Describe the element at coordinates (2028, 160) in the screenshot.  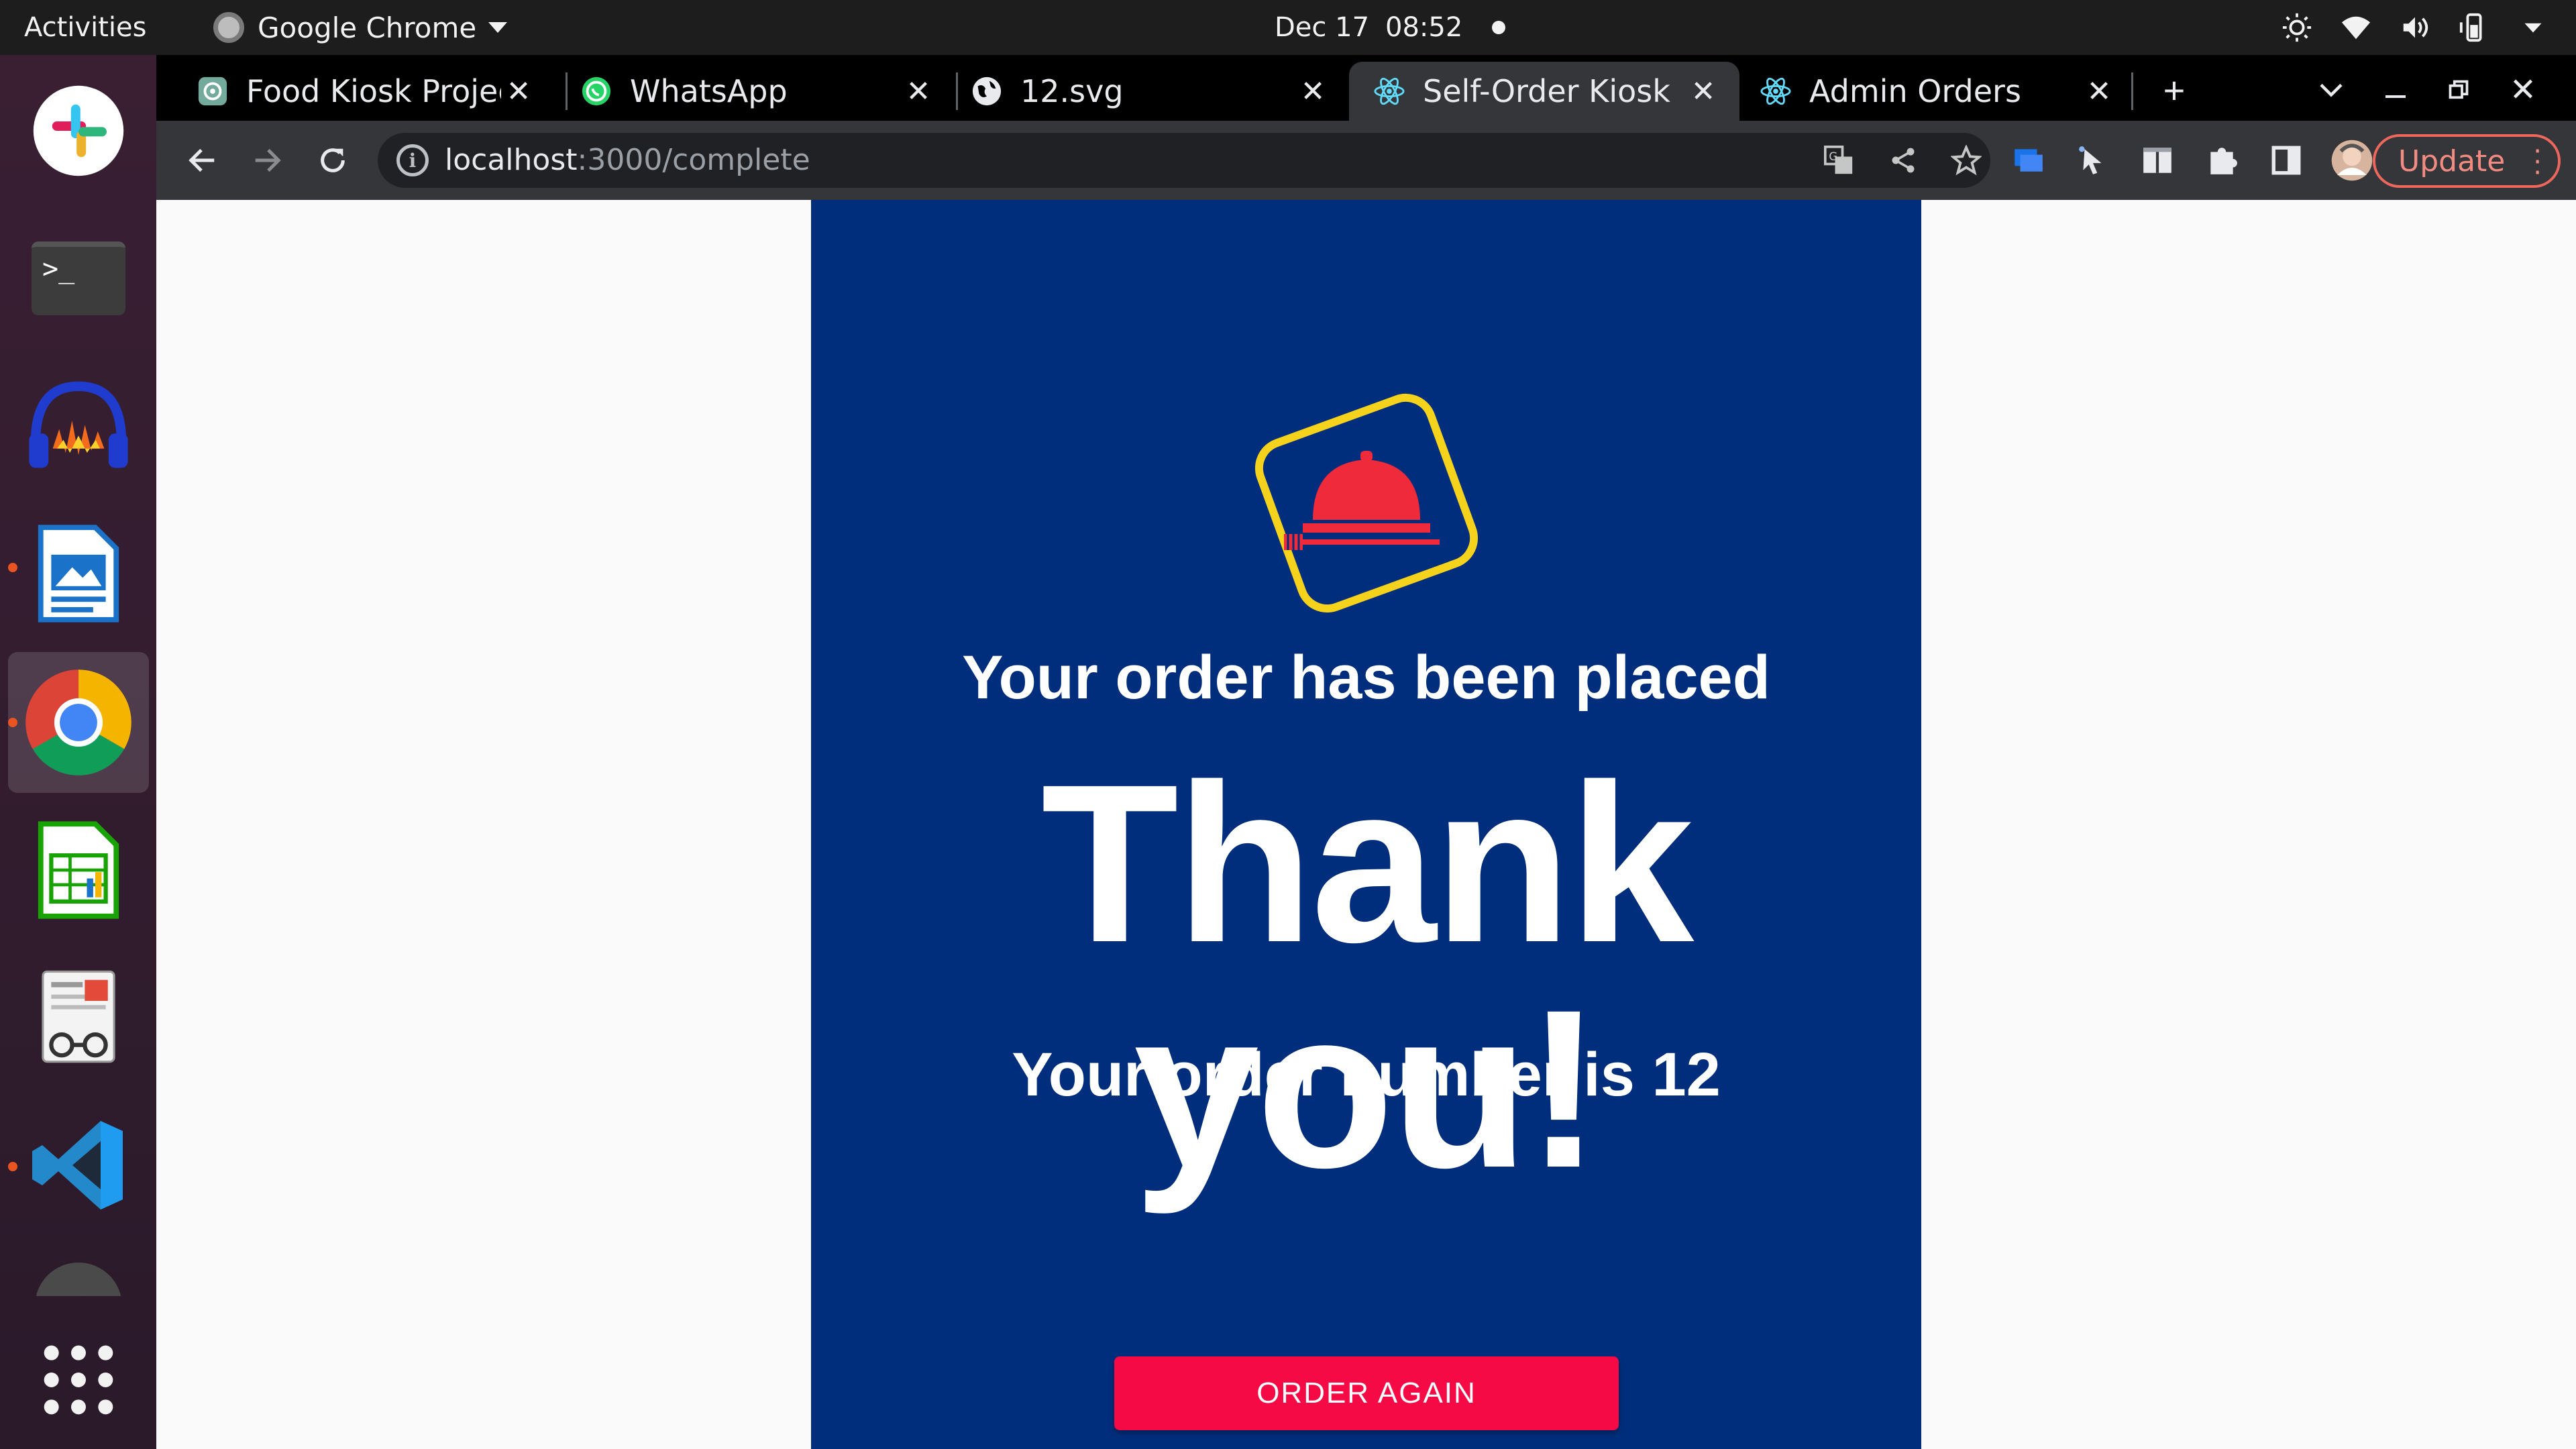
I see `extension-screen-icon` at that location.